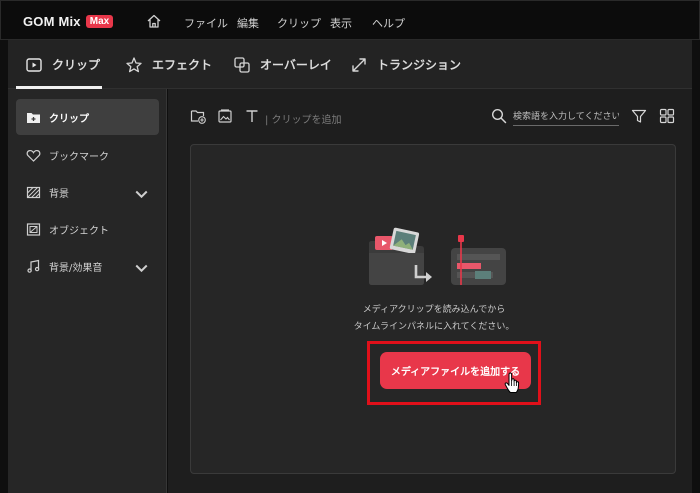  Describe the element at coordinates (434, 327) in the screenshot. I see `drop-message-line2: タイムラインパネルに入れてください。` at that location.